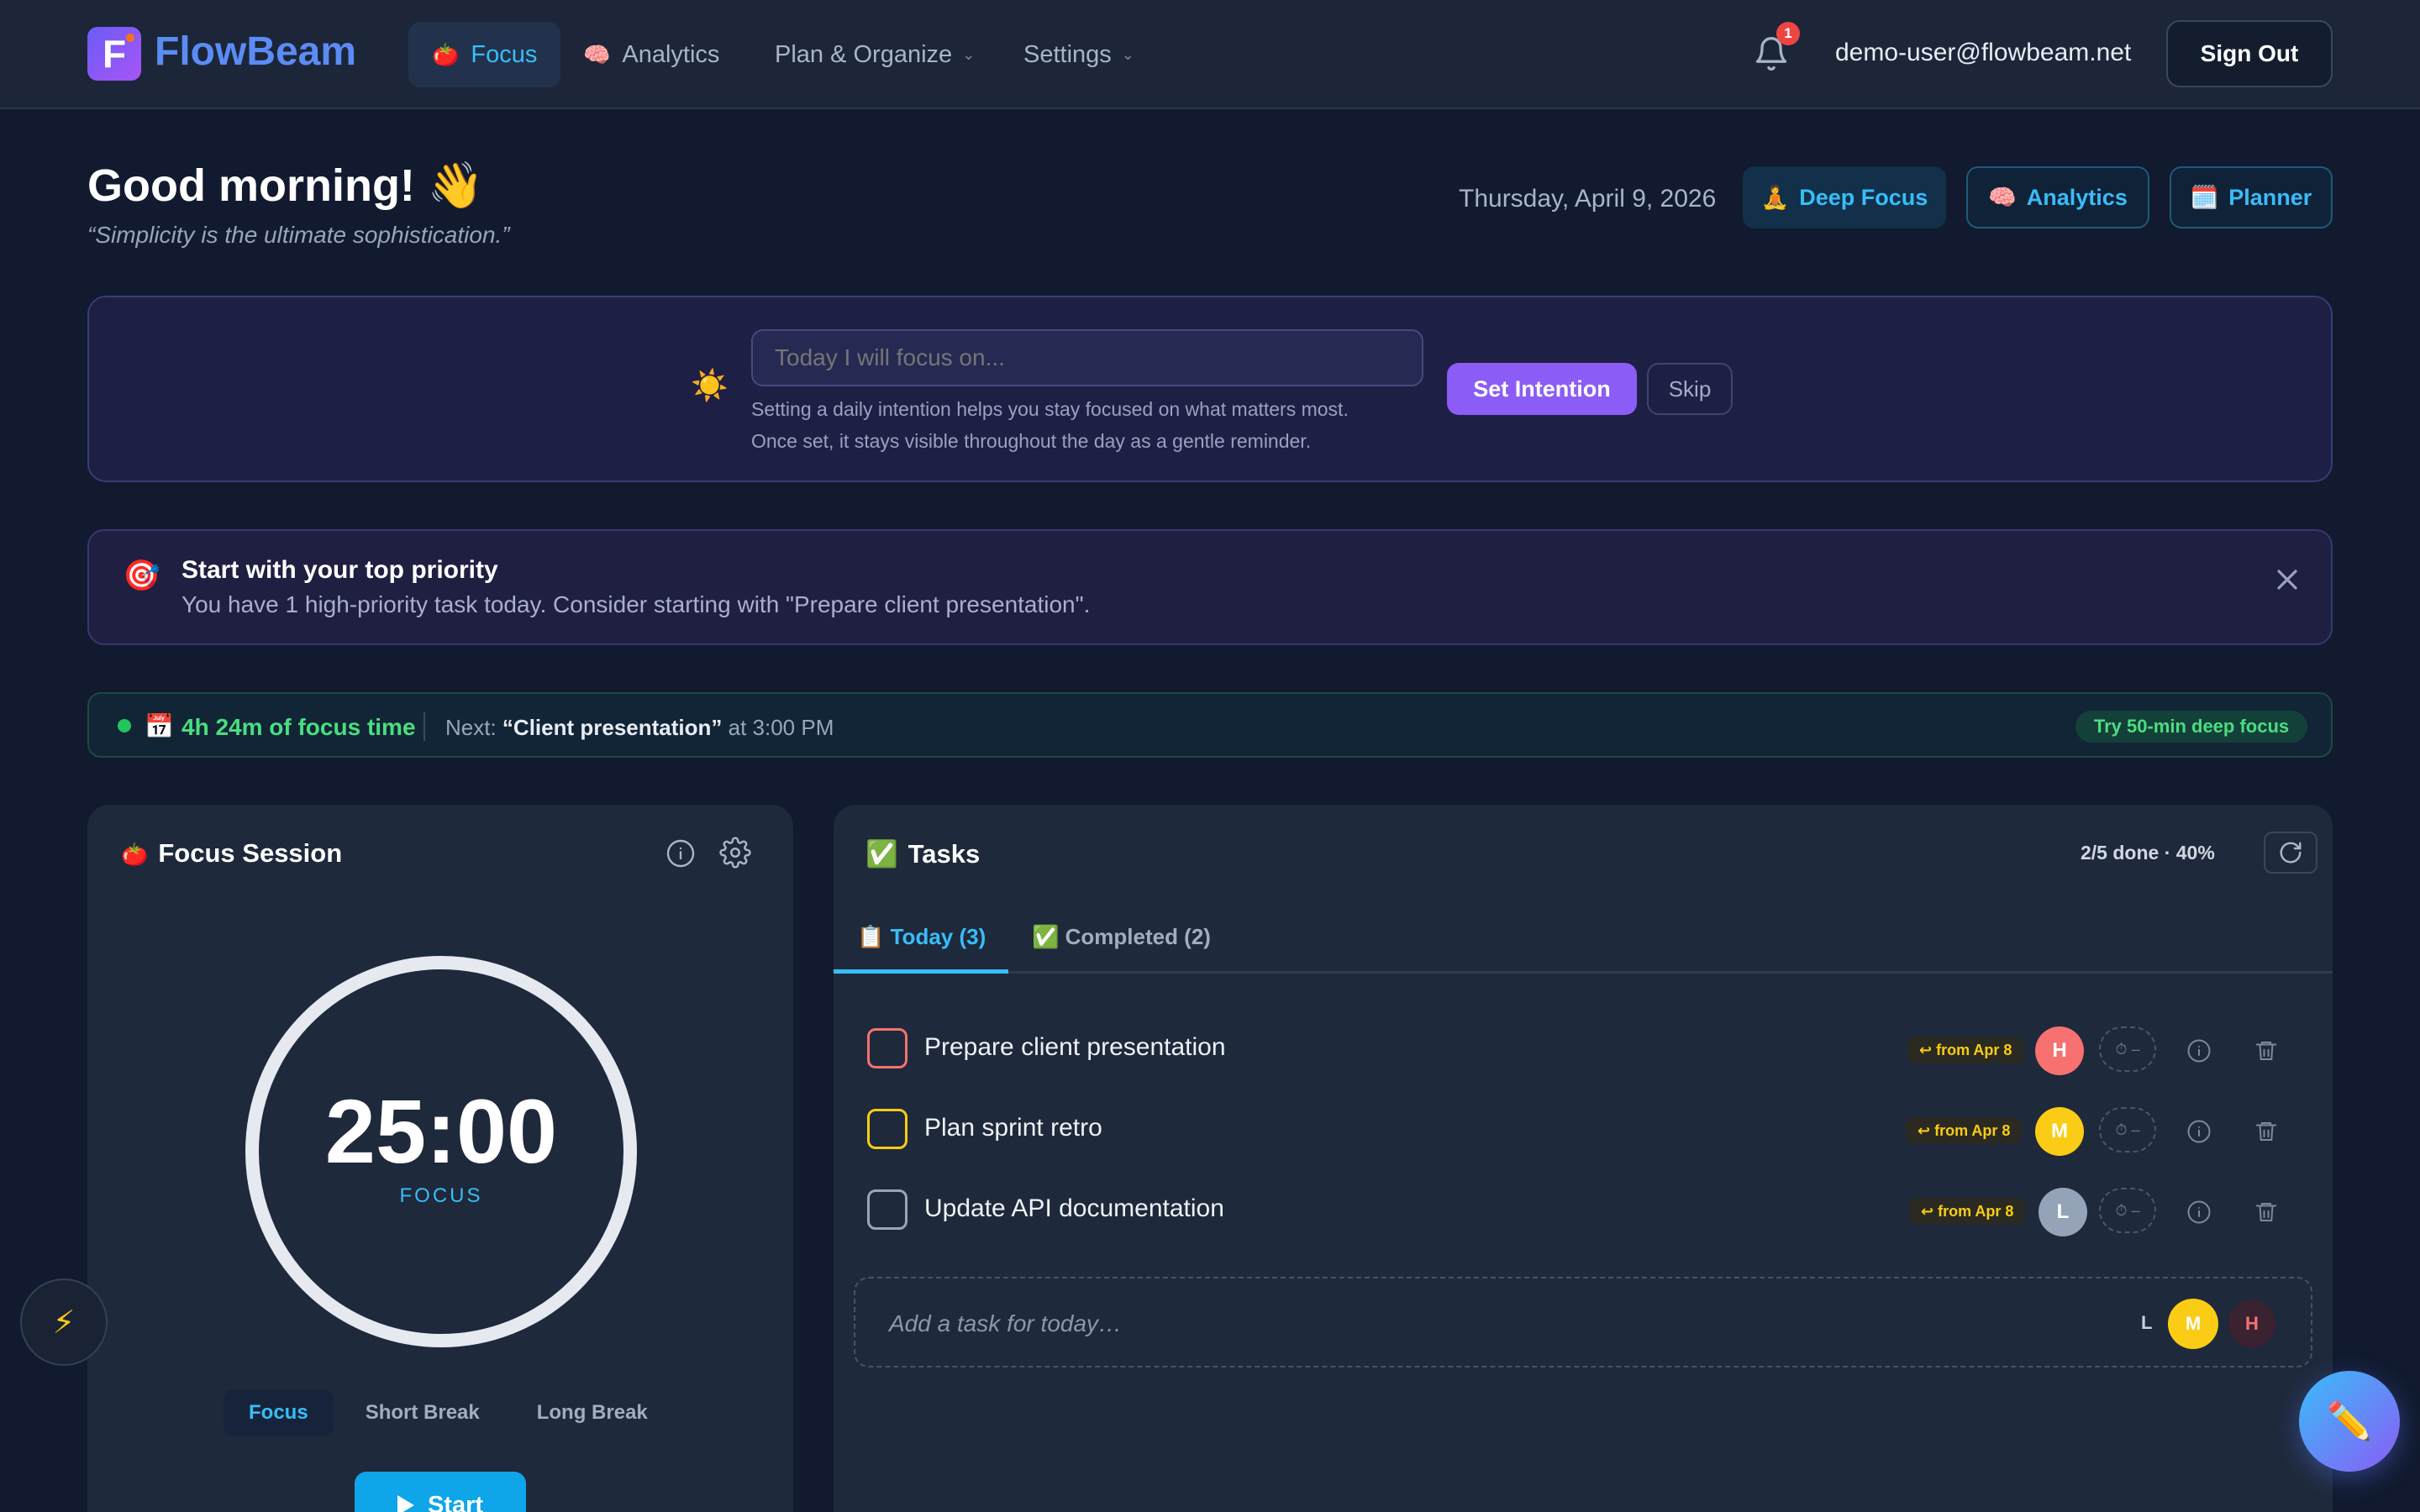 The image size is (2420, 1512). I want to click on tasks-title-text: Tasks, so click(944, 854).